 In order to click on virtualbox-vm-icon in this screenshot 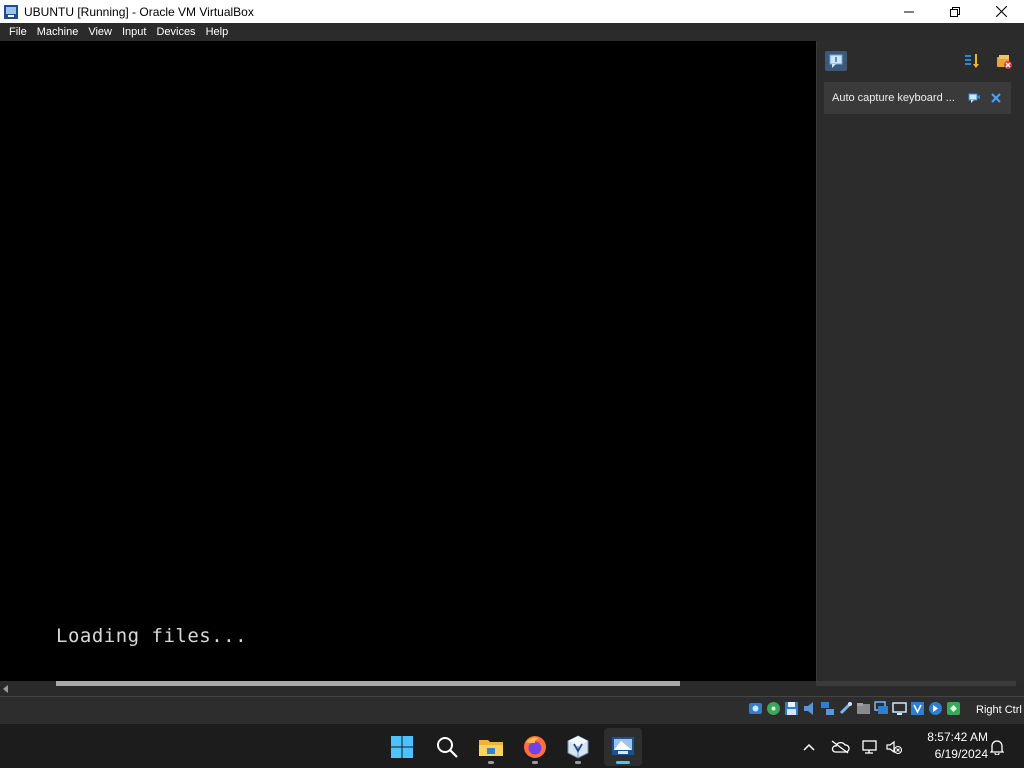, I will do `click(623, 746)`.